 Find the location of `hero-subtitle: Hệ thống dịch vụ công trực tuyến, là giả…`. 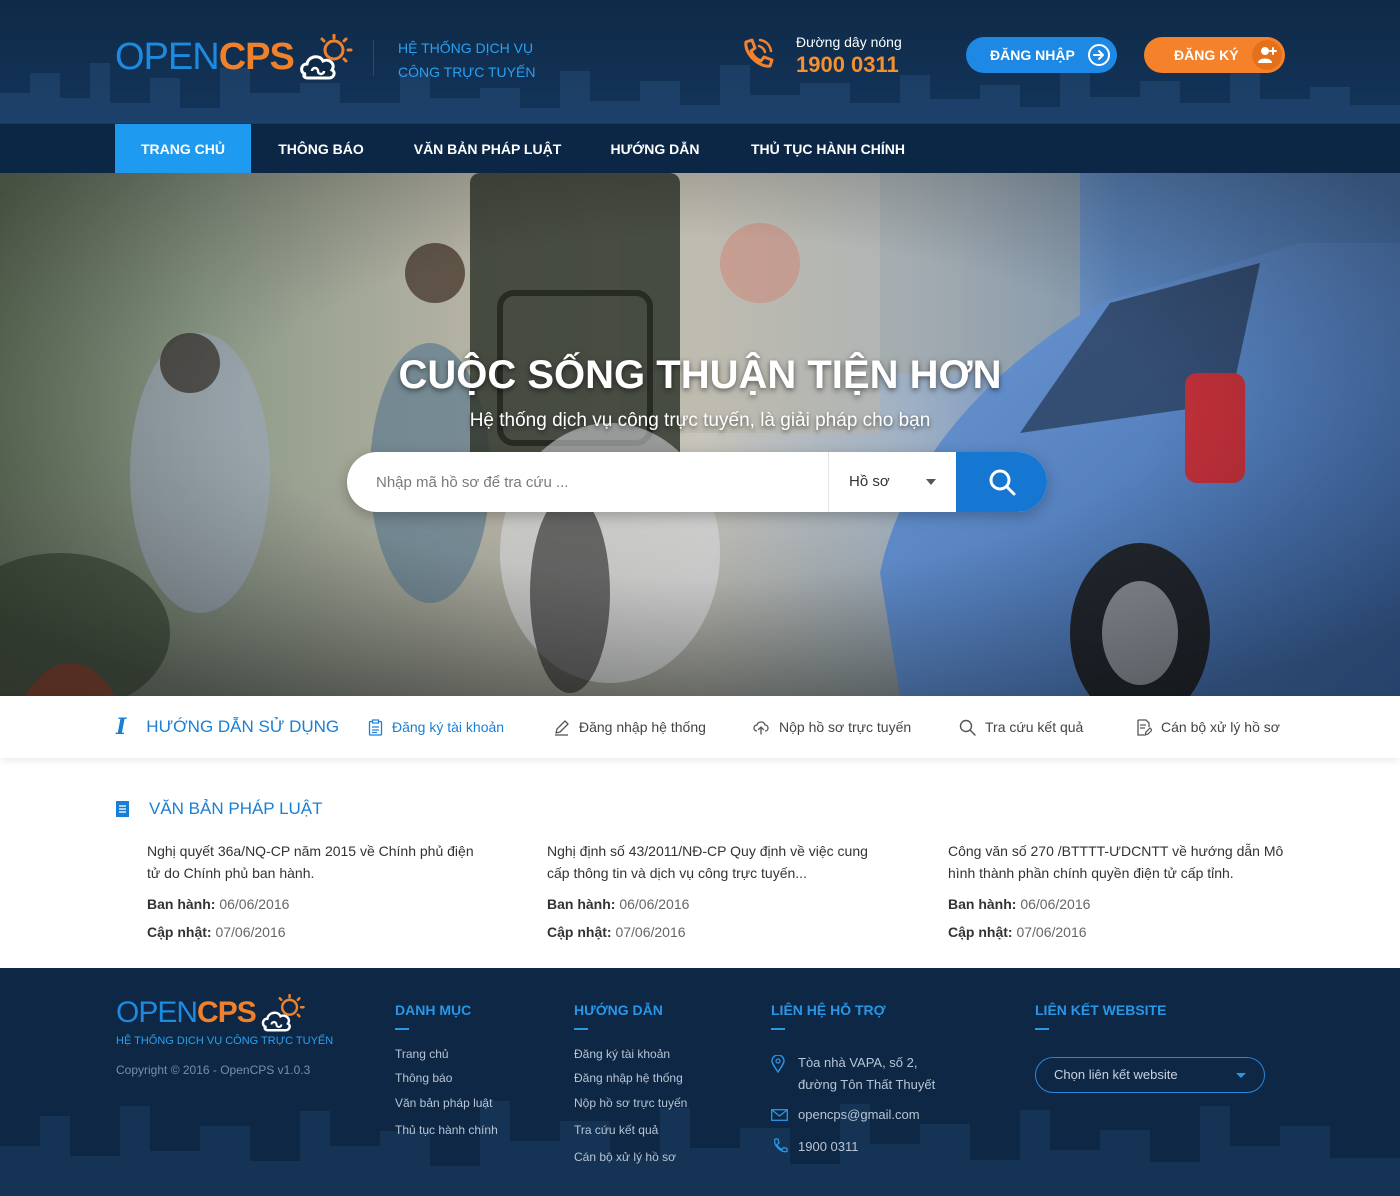

hero-subtitle: Hệ thống dịch vụ công trực tuyến, là giả… is located at coordinates (700, 420).